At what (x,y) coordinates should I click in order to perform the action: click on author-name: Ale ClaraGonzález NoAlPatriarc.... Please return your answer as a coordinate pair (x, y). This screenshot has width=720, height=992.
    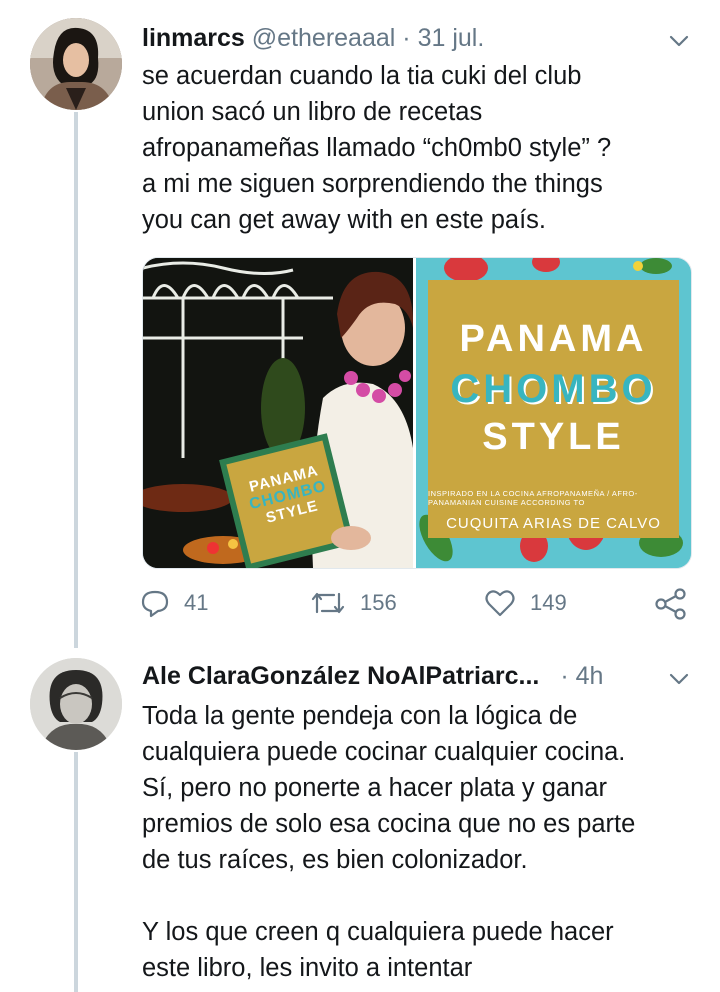
    Looking at the image, I should click on (340, 676).